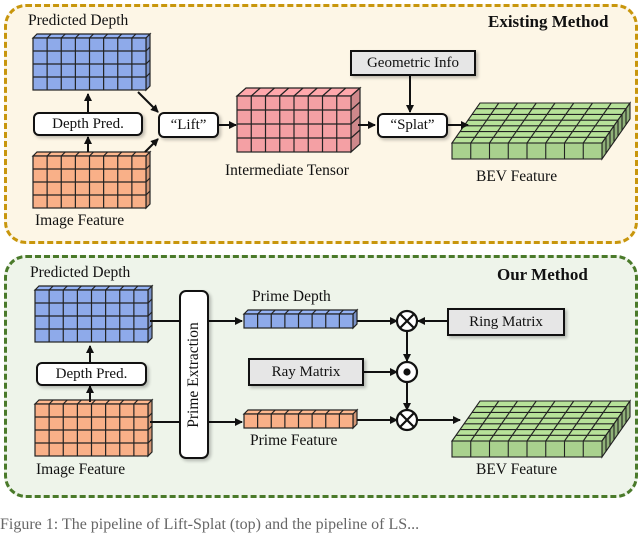 The width and height of the screenshot is (640, 534). What do you see at coordinates (93, 428) in the screenshot?
I see `bottom-image-feature-grid` at bounding box center [93, 428].